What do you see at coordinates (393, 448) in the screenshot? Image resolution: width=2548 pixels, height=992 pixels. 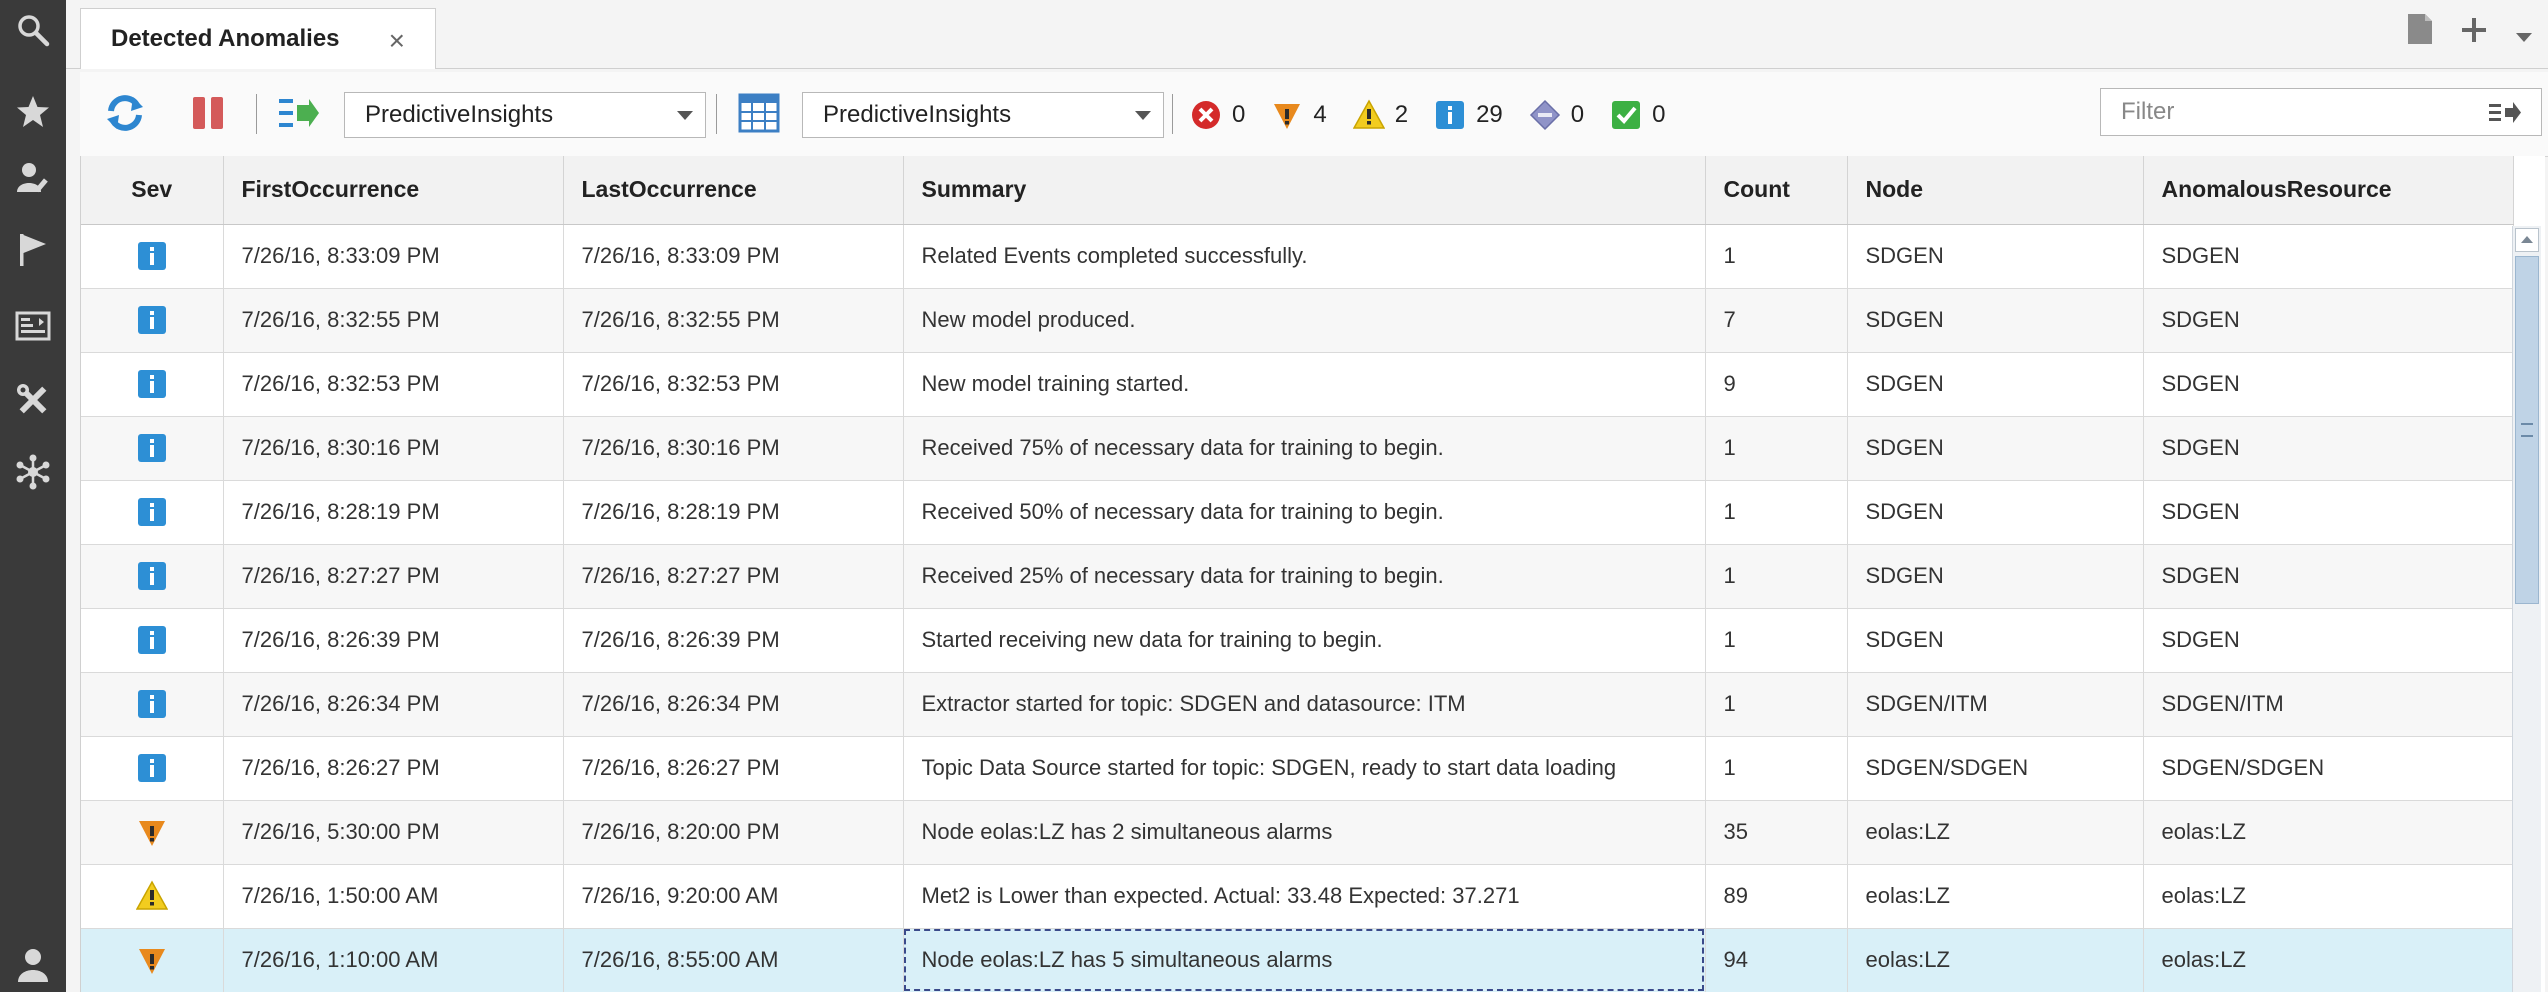 I see `cell-first-occurrence: 7/26/16, 8:30:16 PM` at bounding box center [393, 448].